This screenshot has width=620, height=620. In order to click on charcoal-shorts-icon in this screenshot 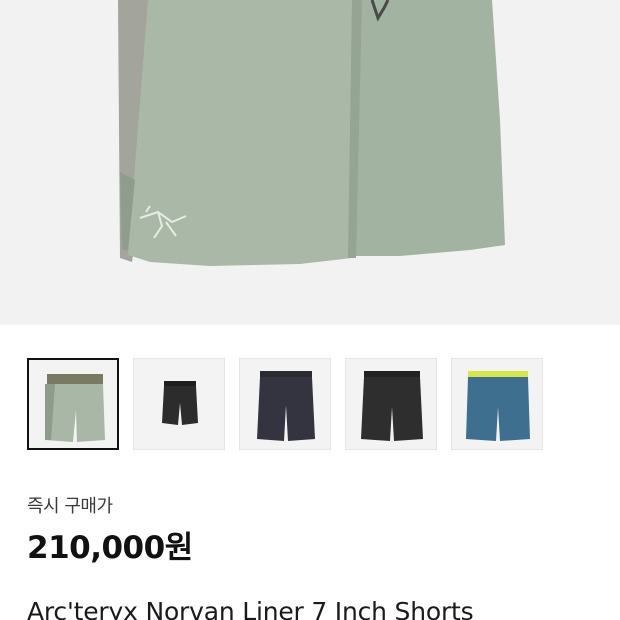, I will do `click(285, 404)`.